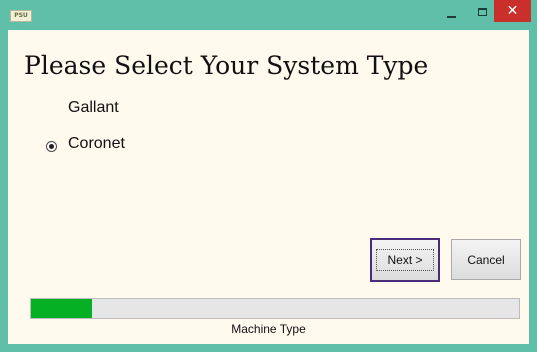  What do you see at coordinates (275, 308) in the screenshot?
I see `progress-bar` at bounding box center [275, 308].